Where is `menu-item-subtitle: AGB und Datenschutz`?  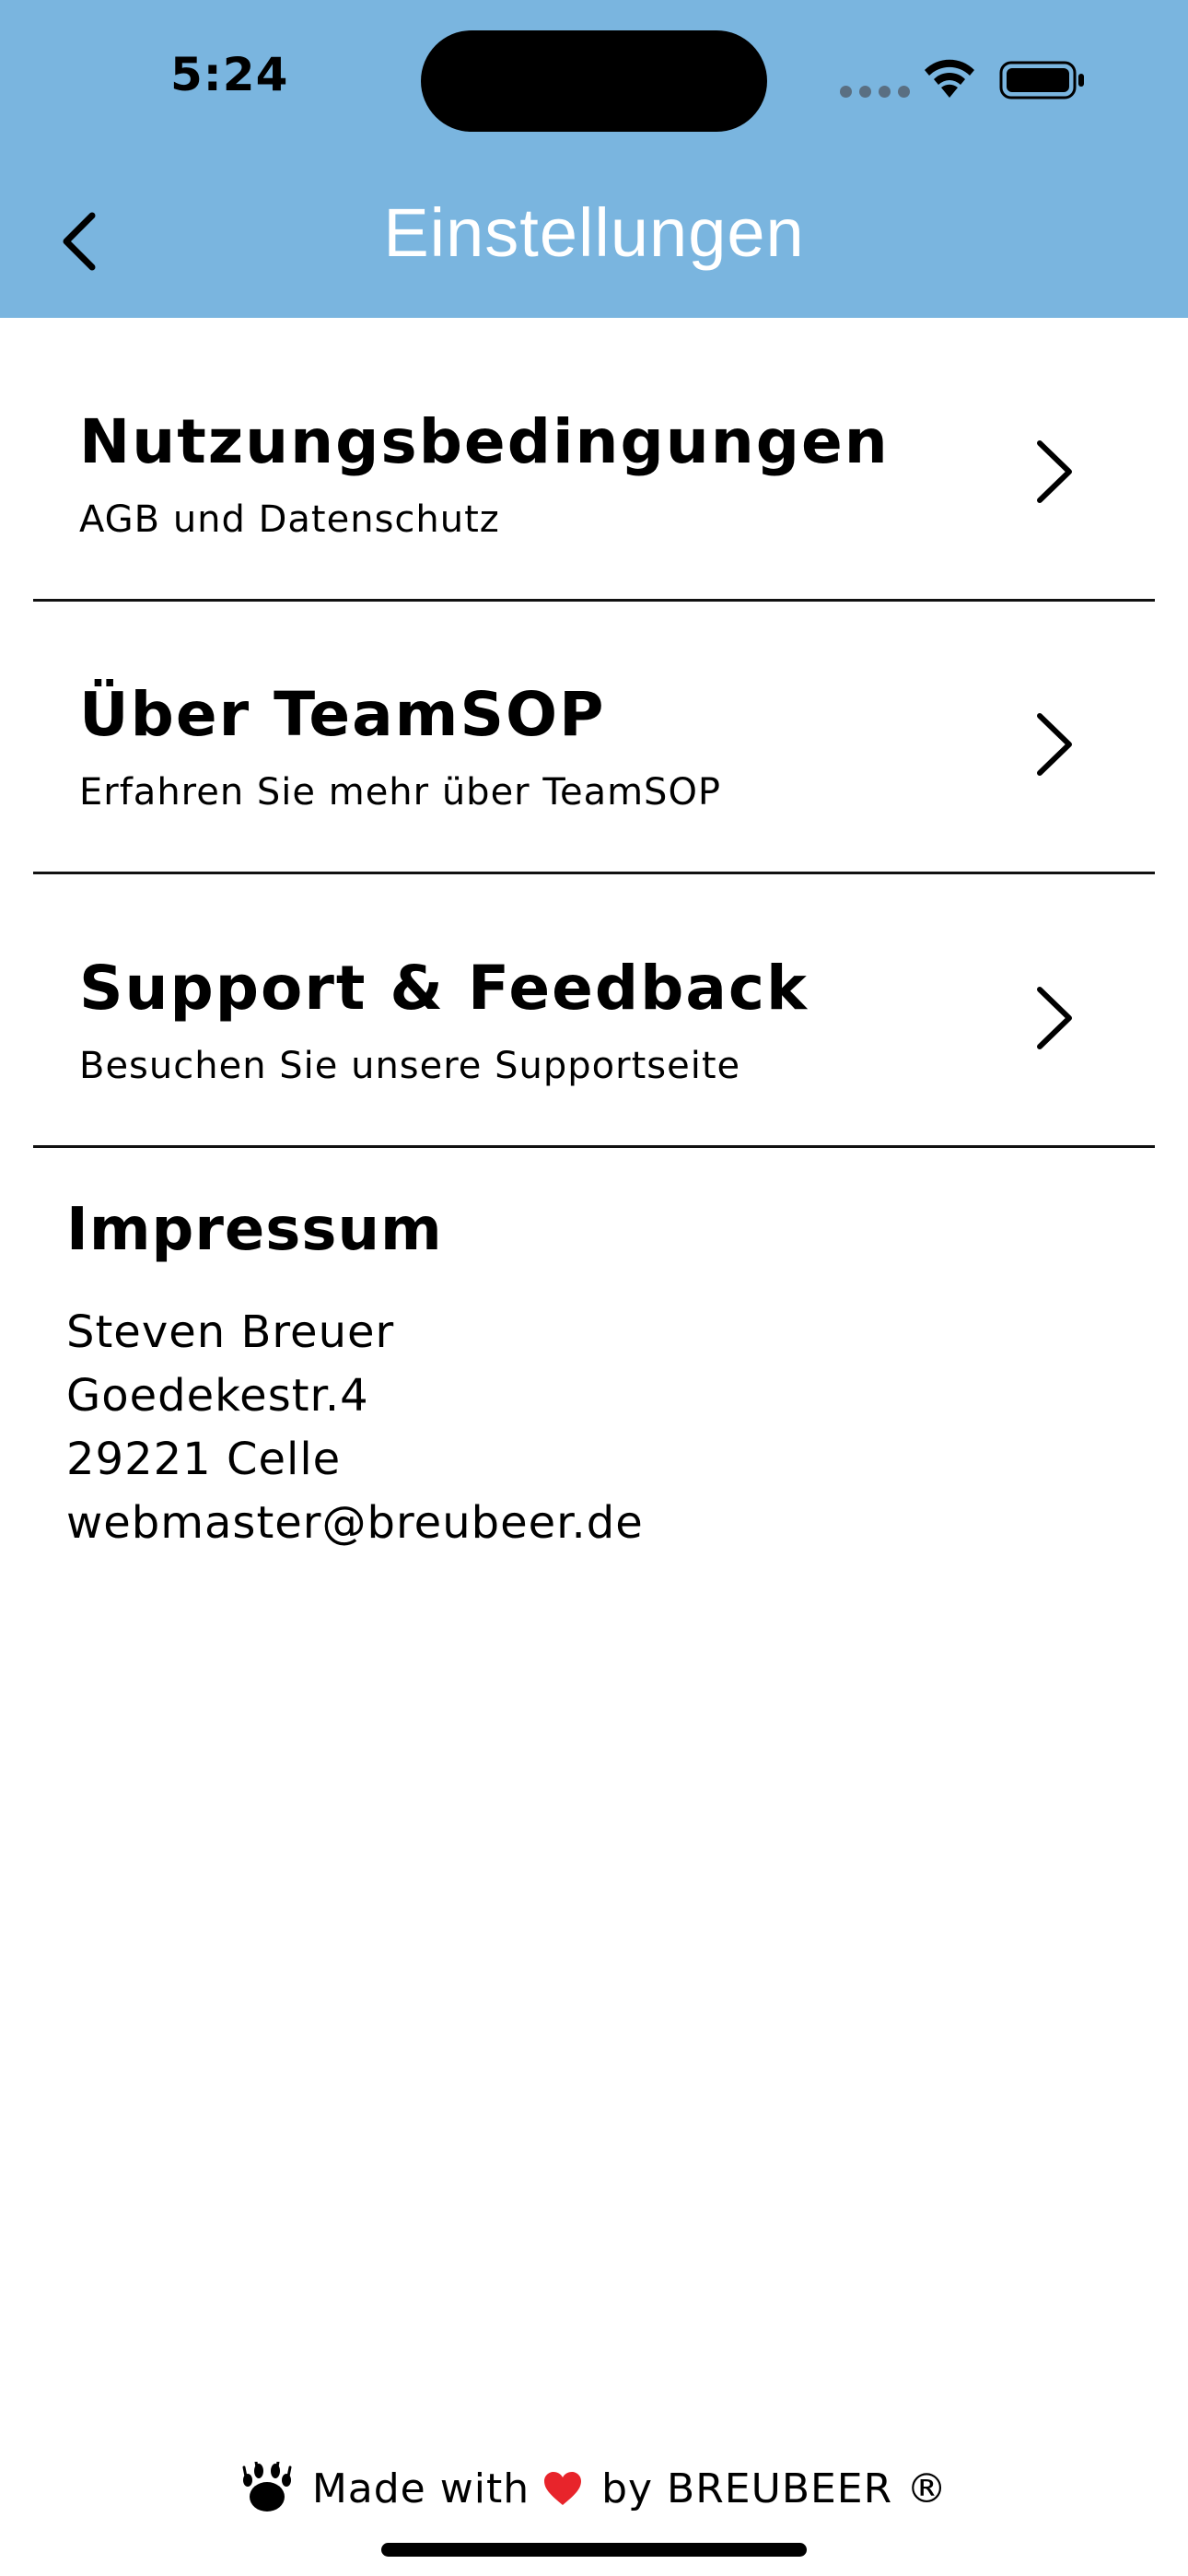 menu-item-subtitle: AGB und Datenschutz is located at coordinates (289, 519).